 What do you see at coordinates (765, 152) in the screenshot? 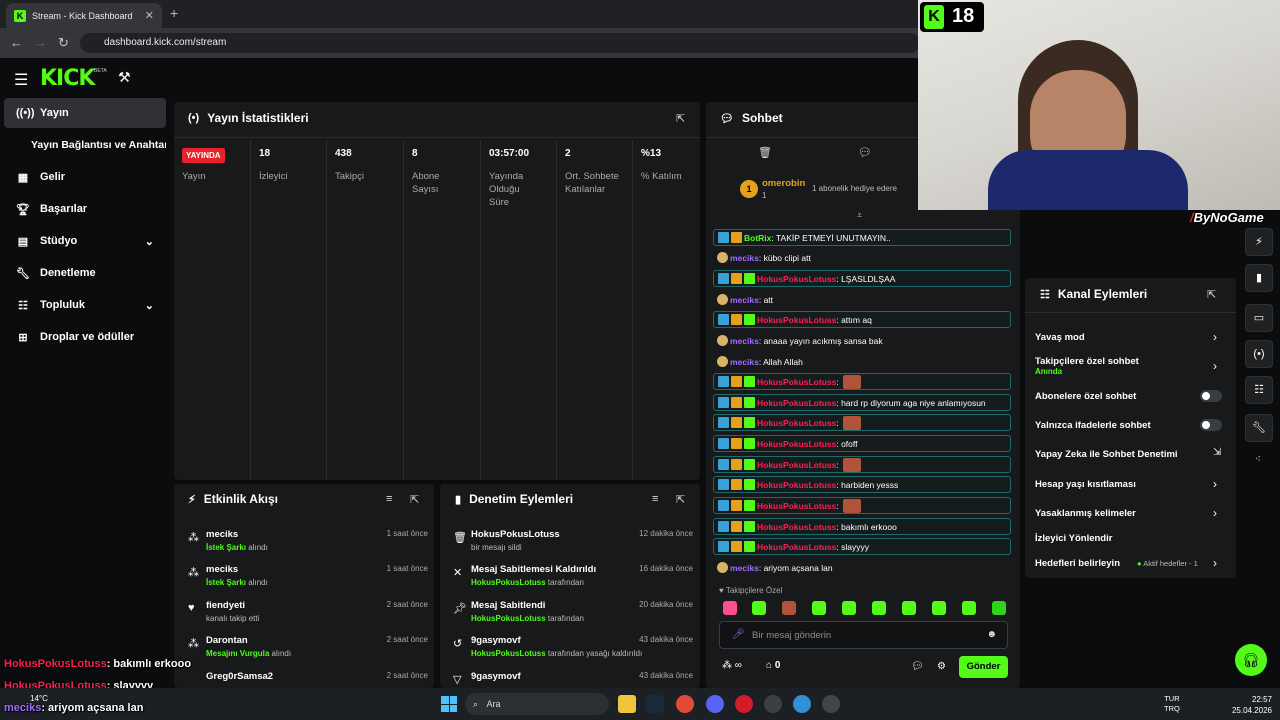
I see `trash-icon: 🗑︎` at bounding box center [765, 152].